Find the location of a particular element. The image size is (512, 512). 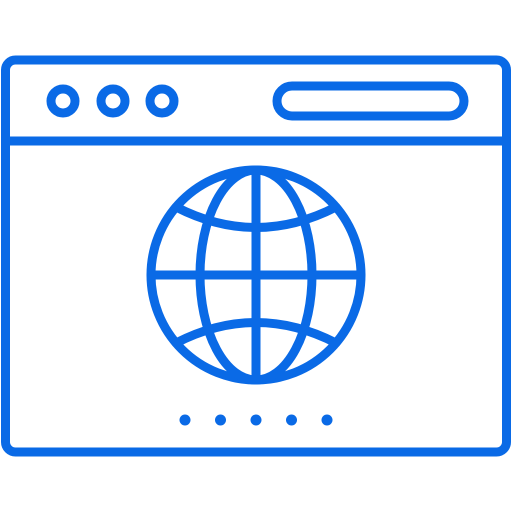

address-bar-icon is located at coordinates (370, 101).